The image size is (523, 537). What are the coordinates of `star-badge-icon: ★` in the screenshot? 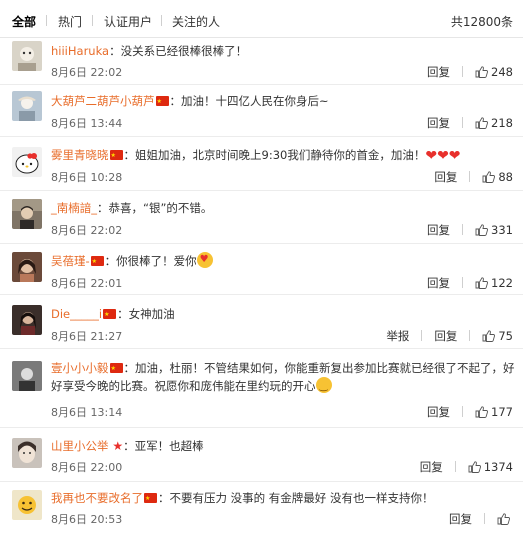 It's located at (116, 446).